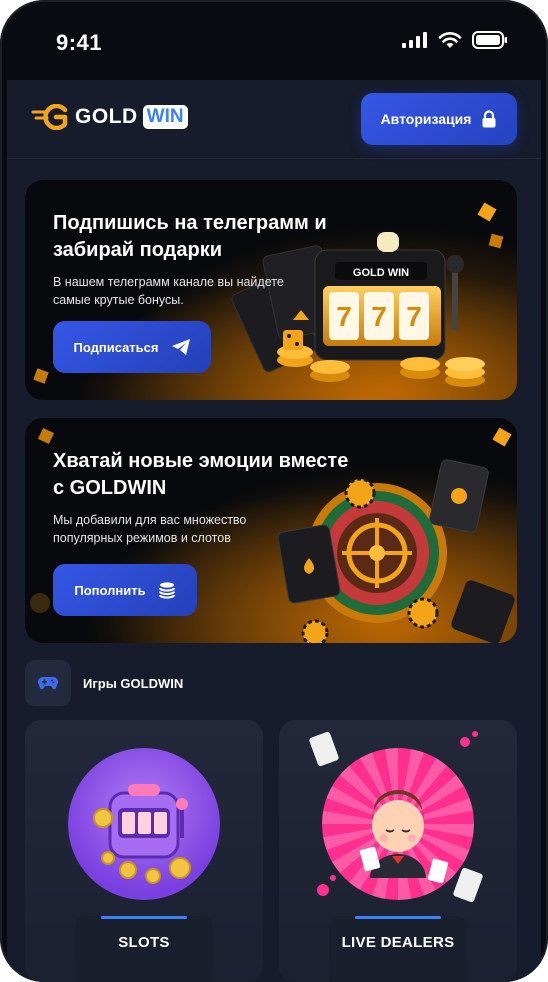 Image resolution: width=548 pixels, height=982 pixels. I want to click on login-button-label: Авторизация, so click(426, 119).